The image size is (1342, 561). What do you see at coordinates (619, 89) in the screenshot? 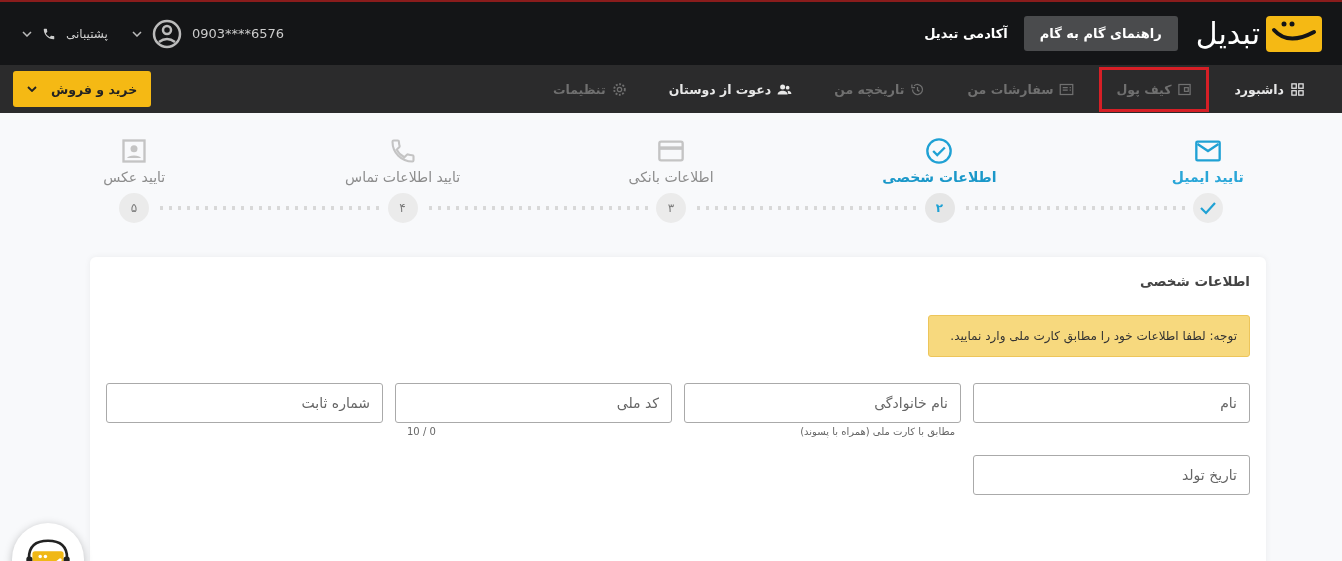
I see `settings-icon` at bounding box center [619, 89].